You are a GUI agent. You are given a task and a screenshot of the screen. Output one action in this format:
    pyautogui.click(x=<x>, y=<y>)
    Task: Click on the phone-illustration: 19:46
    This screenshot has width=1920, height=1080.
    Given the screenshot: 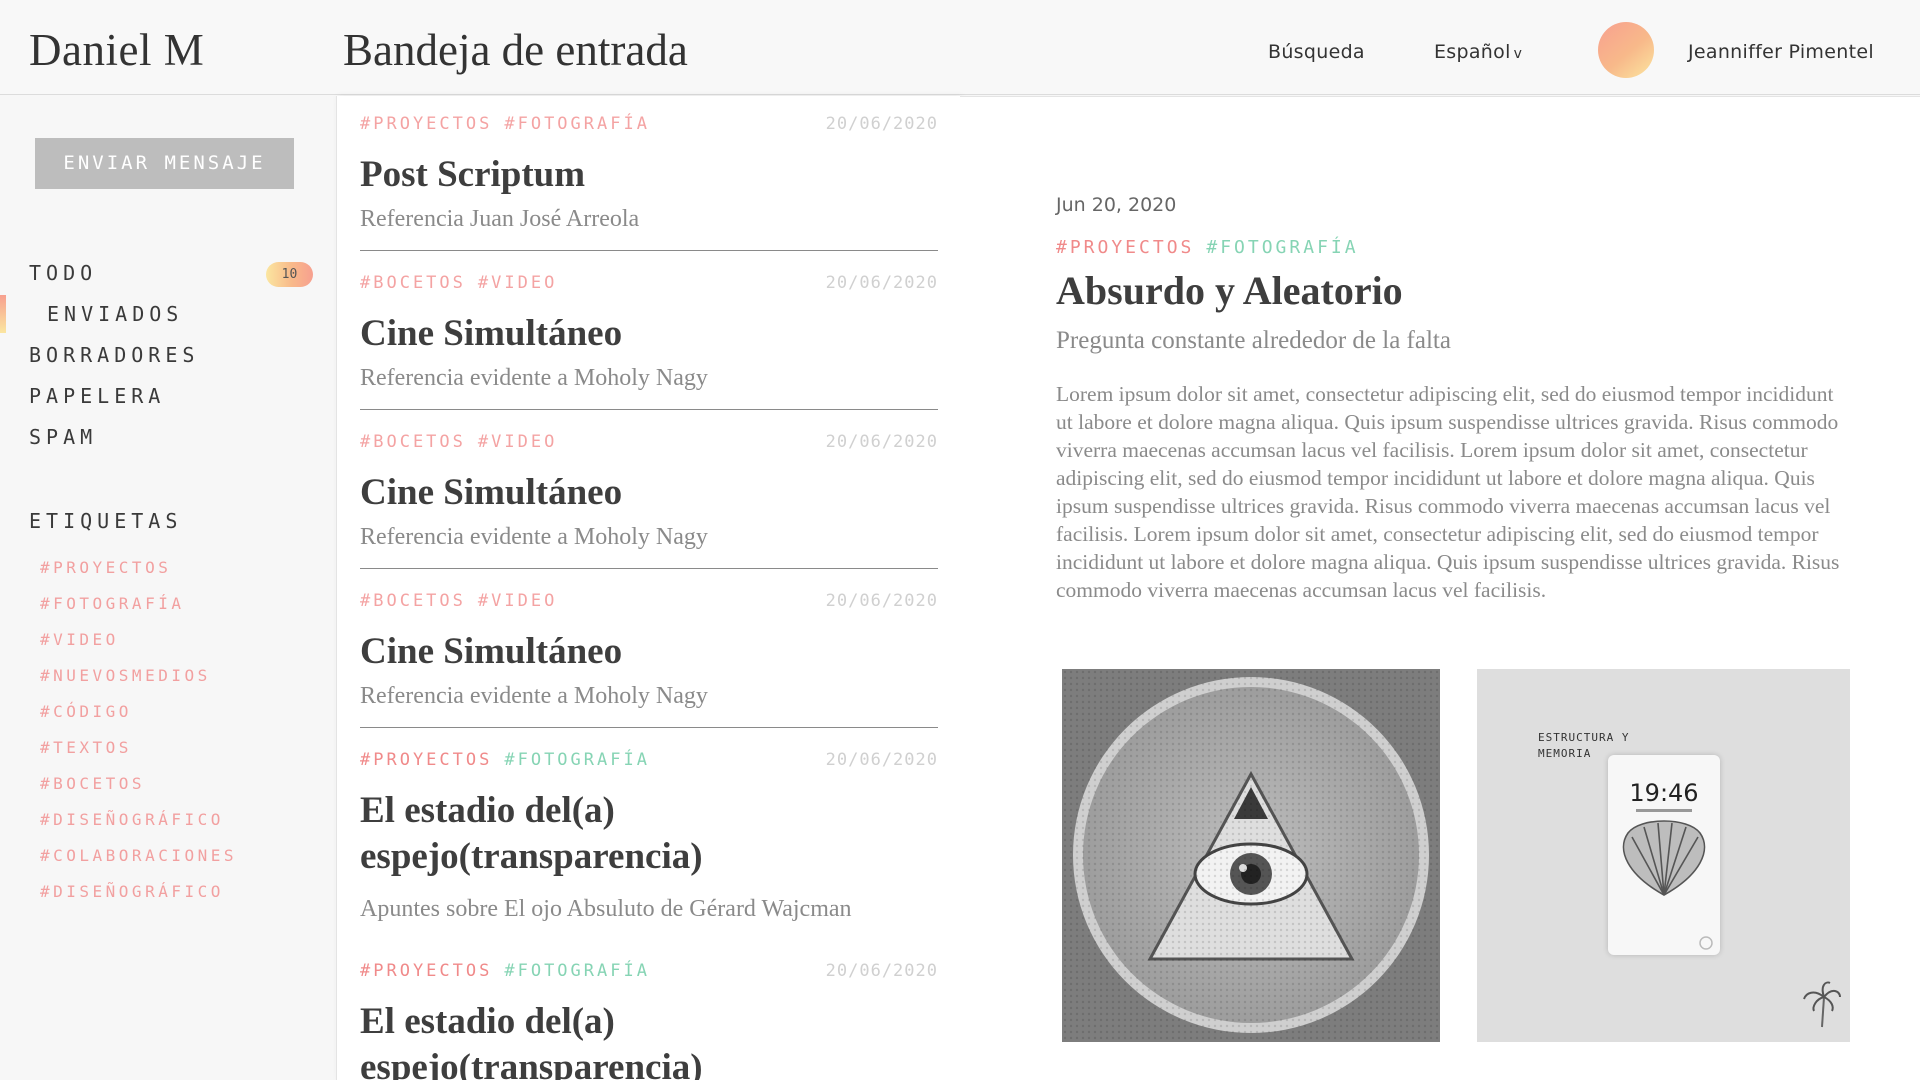 What is the action you would take?
    pyautogui.click(x=1664, y=855)
    